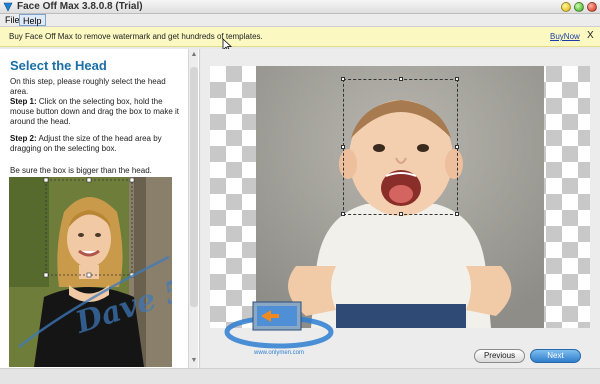 Image resolution: width=600 pixels, height=384 pixels. I want to click on note-text: Be sure the box is bigger than the head., so click(81, 170).